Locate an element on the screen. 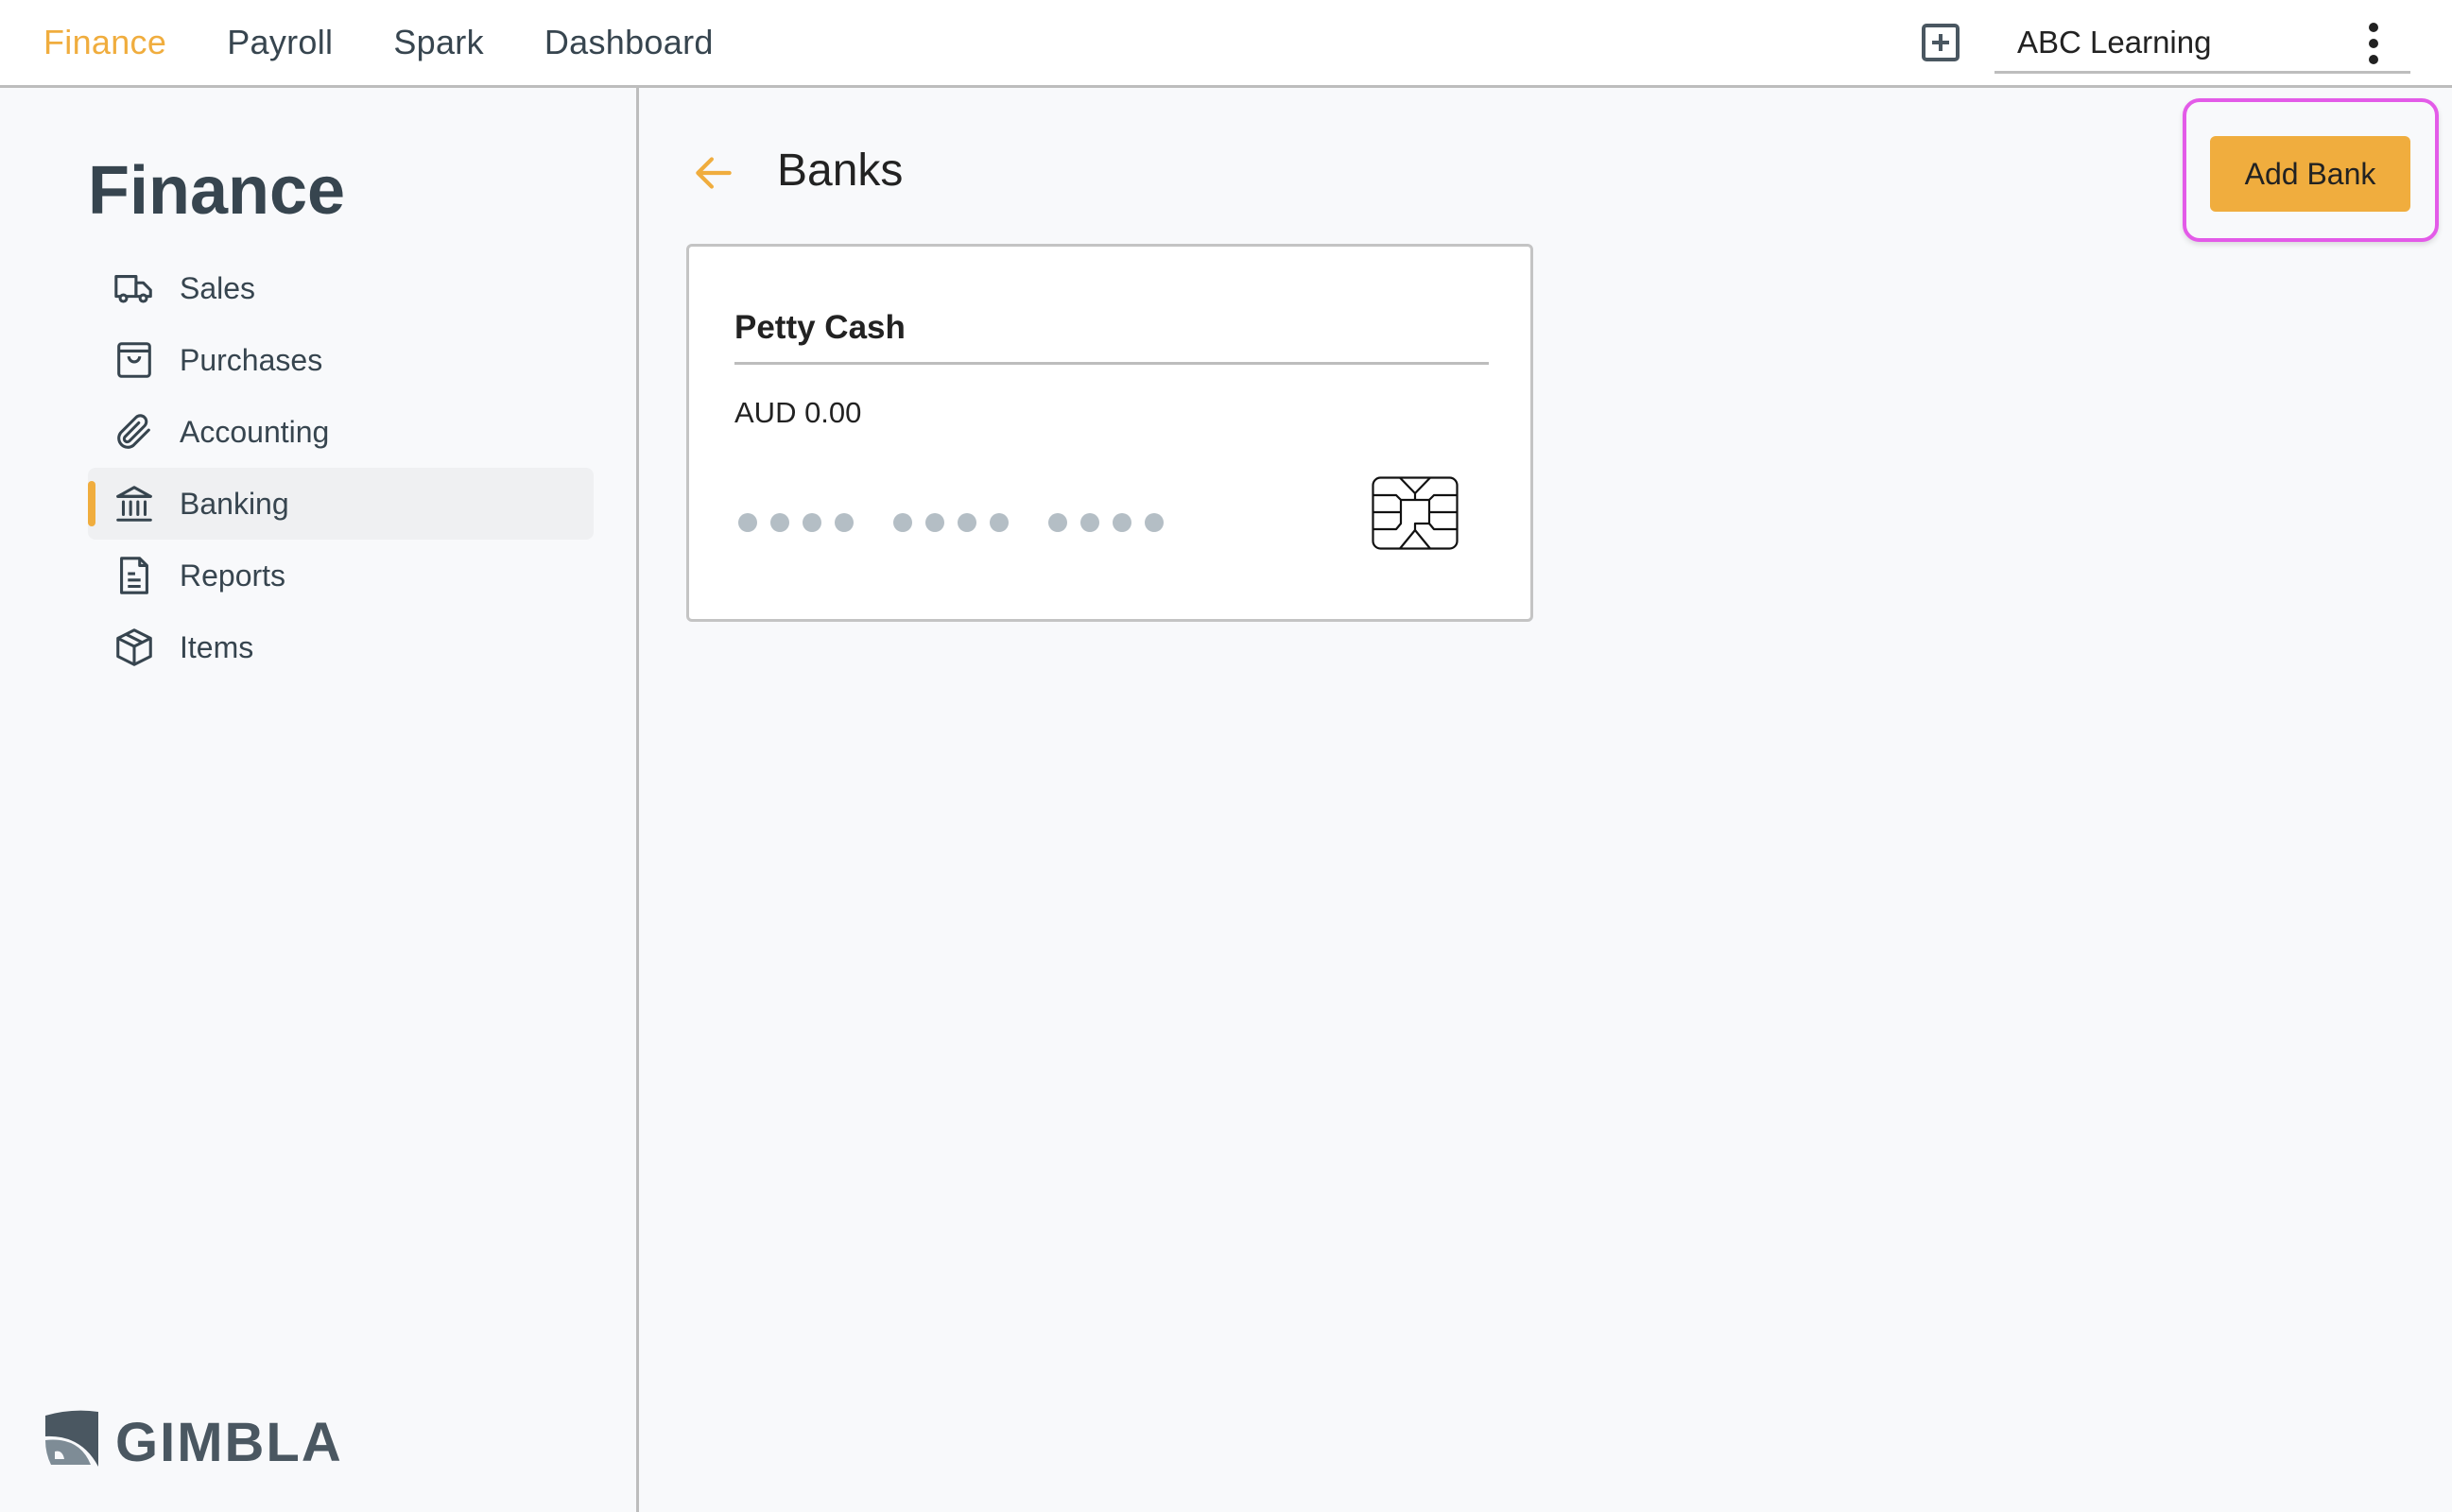 This screenshot has height=1512, width=2452. sidebar-item-banking: Banking is located at coordinates (341, 504).